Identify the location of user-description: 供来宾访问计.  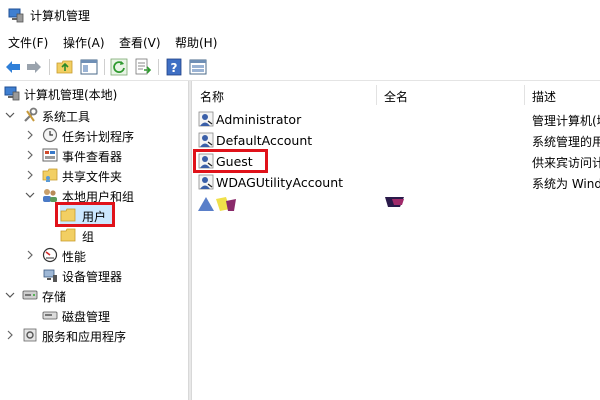
(566, 163).